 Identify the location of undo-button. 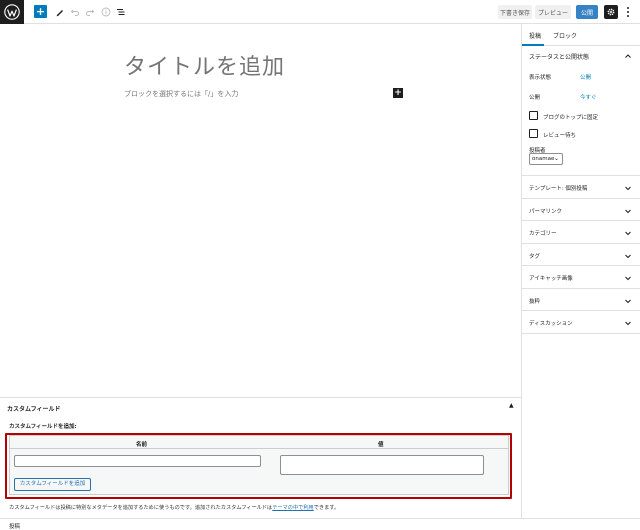
(75, 12).